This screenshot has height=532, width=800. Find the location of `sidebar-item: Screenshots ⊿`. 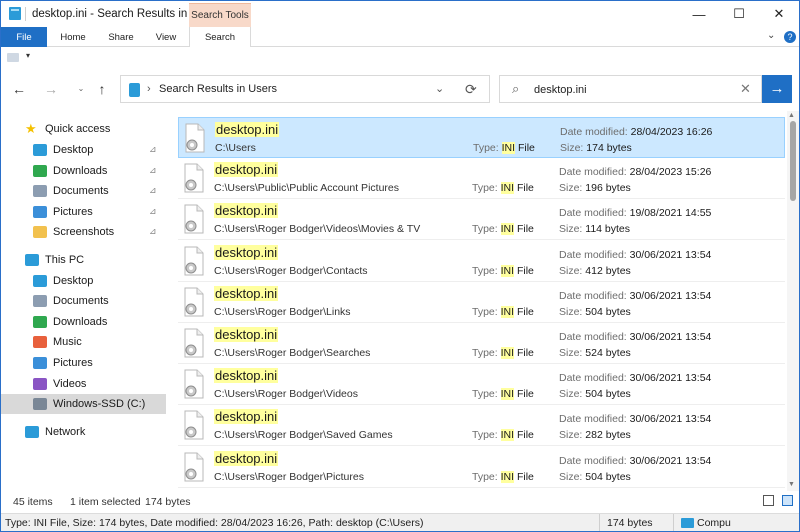

sidebar-item: Screenshots ⊿ is located at coordinates (83, 232).